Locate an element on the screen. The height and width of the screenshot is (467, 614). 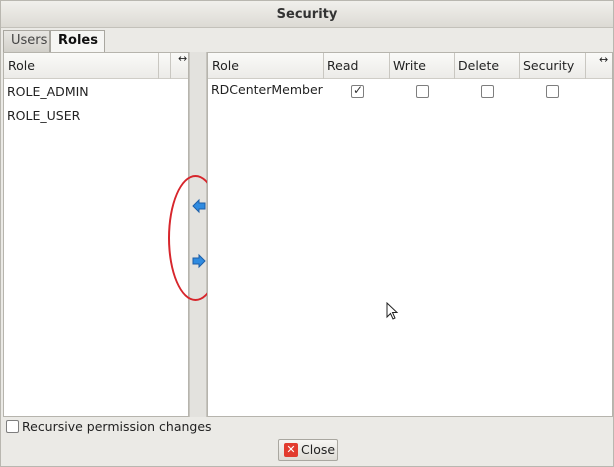
tab-roles: Roles is located at coordinates (77, 41).